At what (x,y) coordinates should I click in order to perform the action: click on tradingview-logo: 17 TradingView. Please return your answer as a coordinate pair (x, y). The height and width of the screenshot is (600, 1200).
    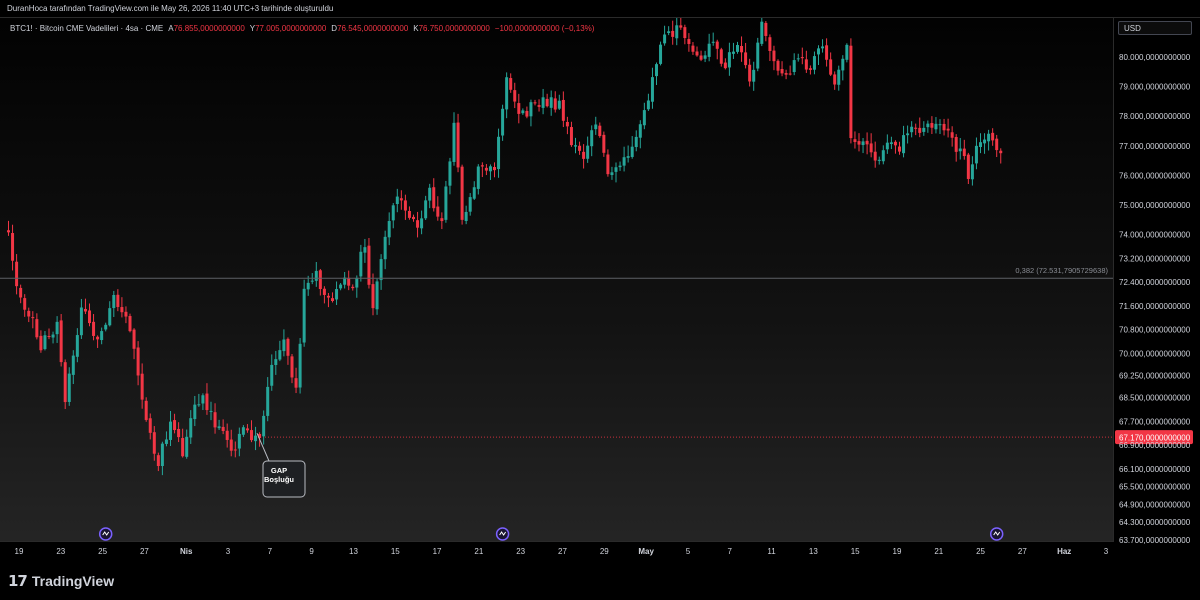
    Looking at the image, I should click on (61, 581).